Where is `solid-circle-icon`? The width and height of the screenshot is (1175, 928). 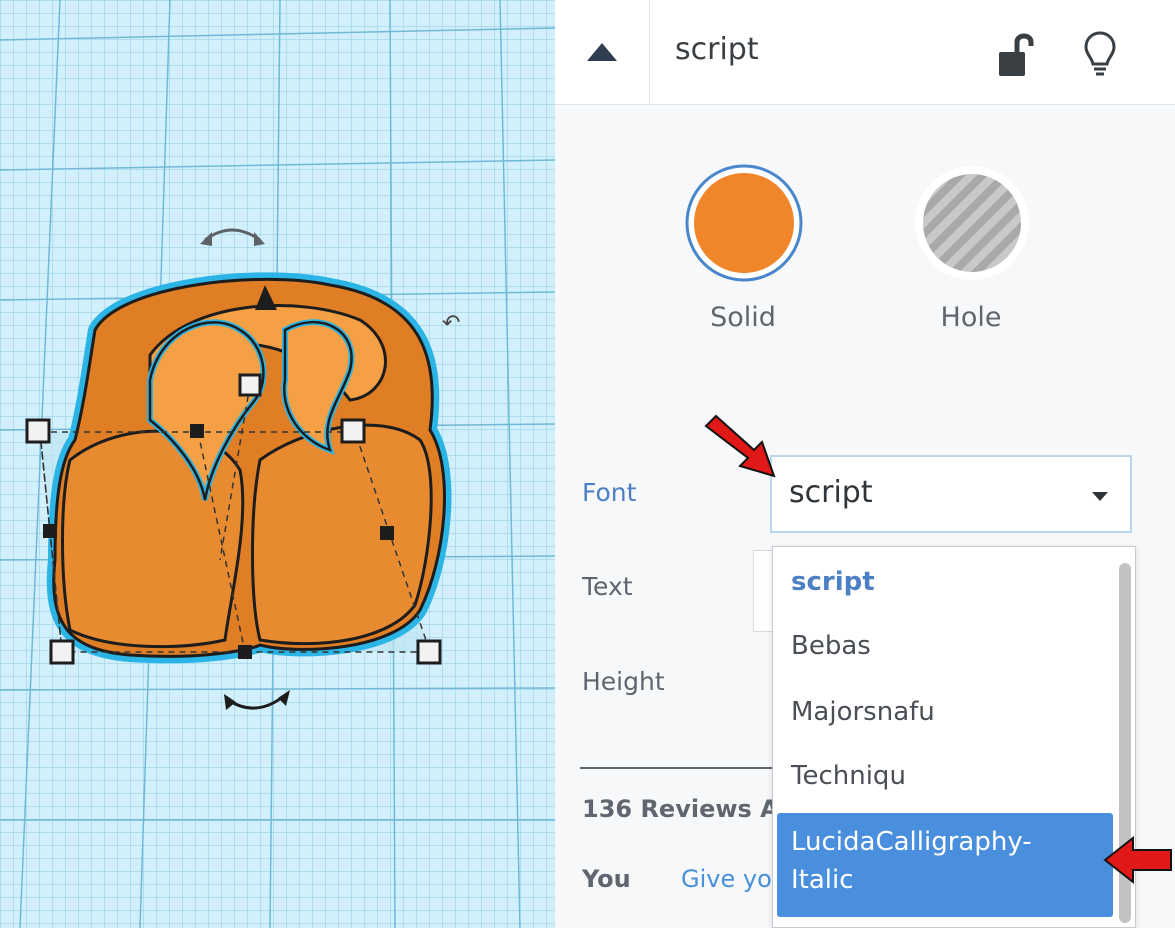 solid-circle-icon is located at coordinates (744, 223).